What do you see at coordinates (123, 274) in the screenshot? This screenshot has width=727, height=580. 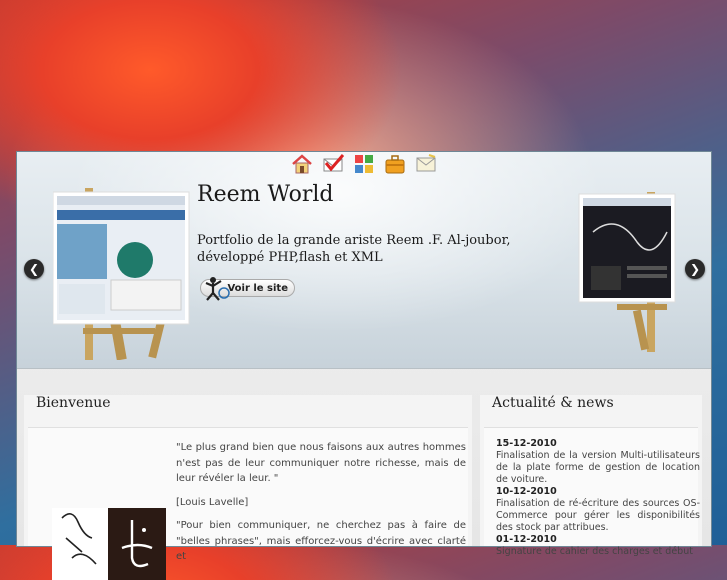 I see `easel-screenshot-left` at bounding box center [123, 274].